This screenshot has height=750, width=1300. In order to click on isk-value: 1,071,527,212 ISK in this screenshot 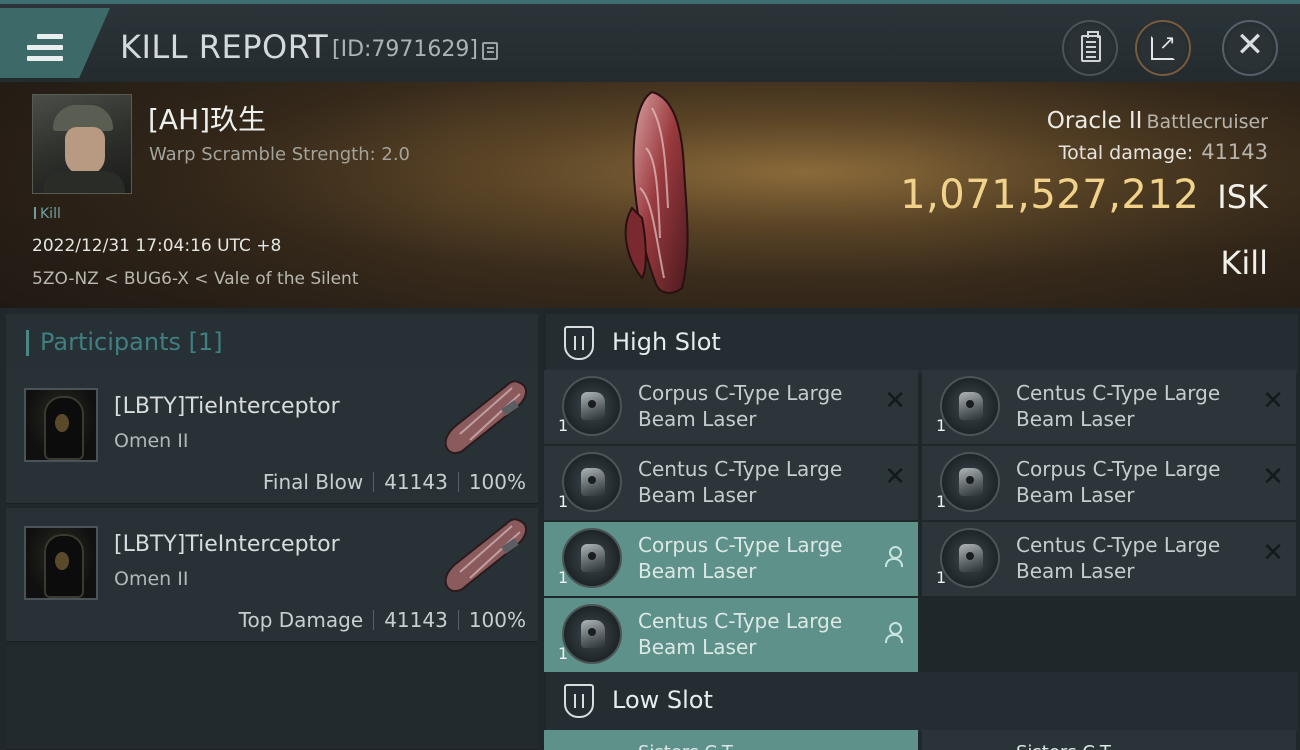, I will do `click(1084, 195)`.